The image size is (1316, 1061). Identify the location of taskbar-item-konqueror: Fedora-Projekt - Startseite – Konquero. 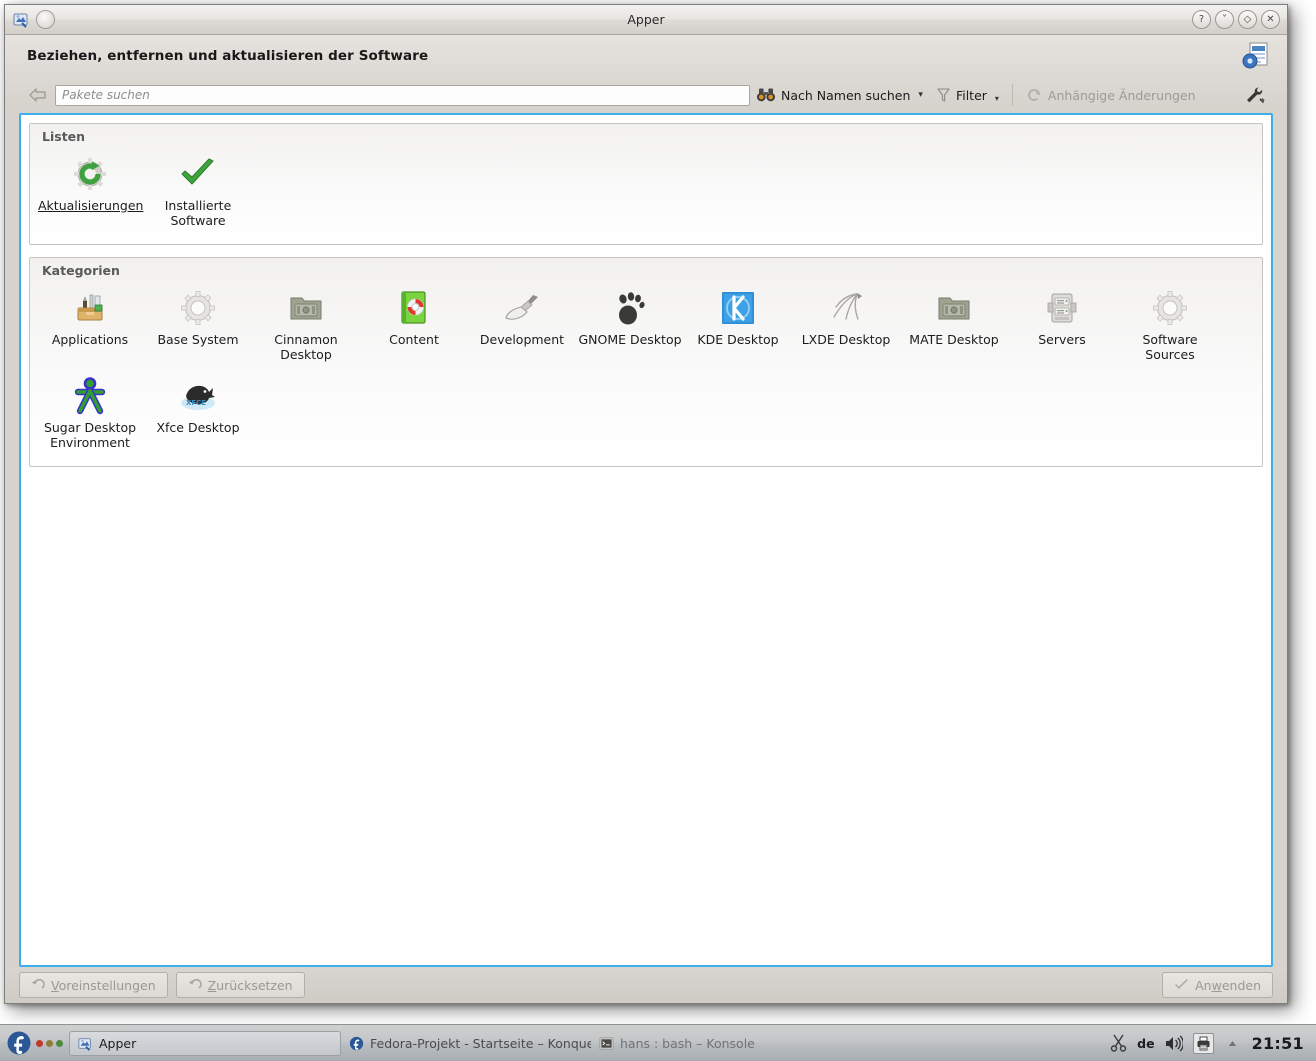
(466, 1043).